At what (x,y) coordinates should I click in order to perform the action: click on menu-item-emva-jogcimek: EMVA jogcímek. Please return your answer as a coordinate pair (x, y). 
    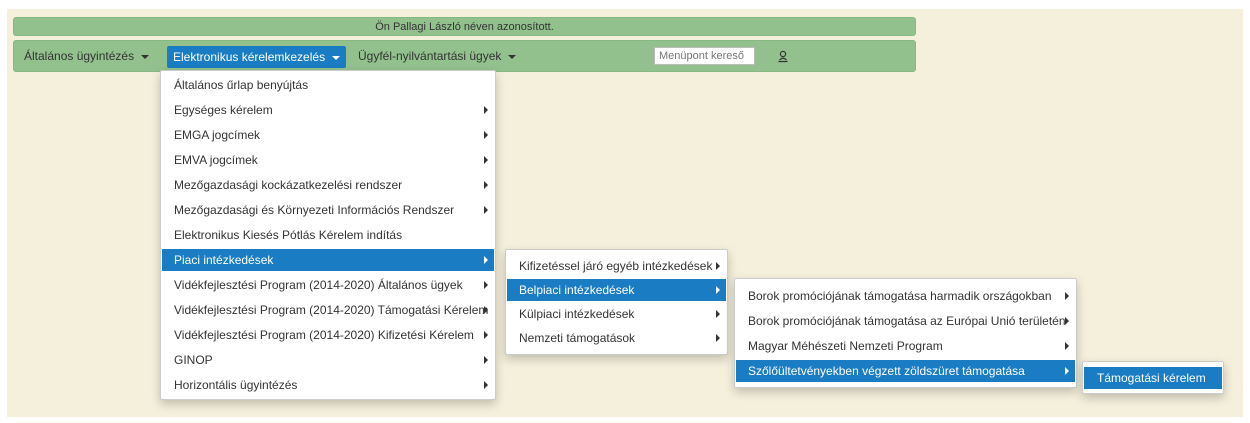
    Looking at the image, I should click on (328, 160).